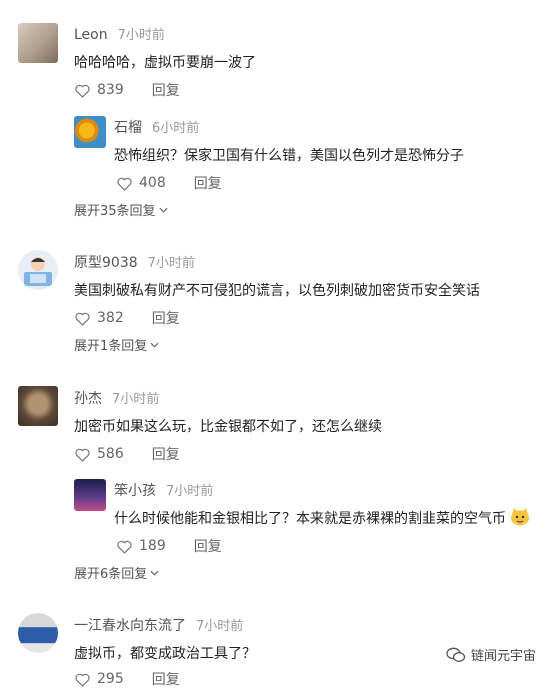 This screenshot has width=548, height=689. Describe the element at coordinates (190, 491) in the screenshot. I see `reply-time: 7小时前` at that location.